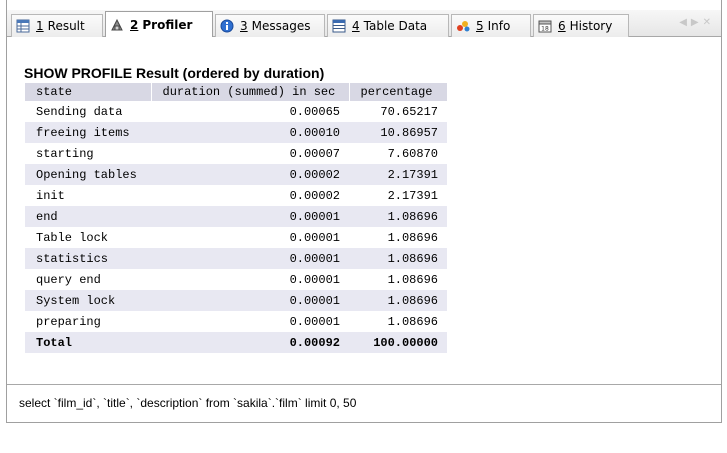  Describe the element at coordinates (88, 216) in the screenshot. I see `state-cell: end` at that location.